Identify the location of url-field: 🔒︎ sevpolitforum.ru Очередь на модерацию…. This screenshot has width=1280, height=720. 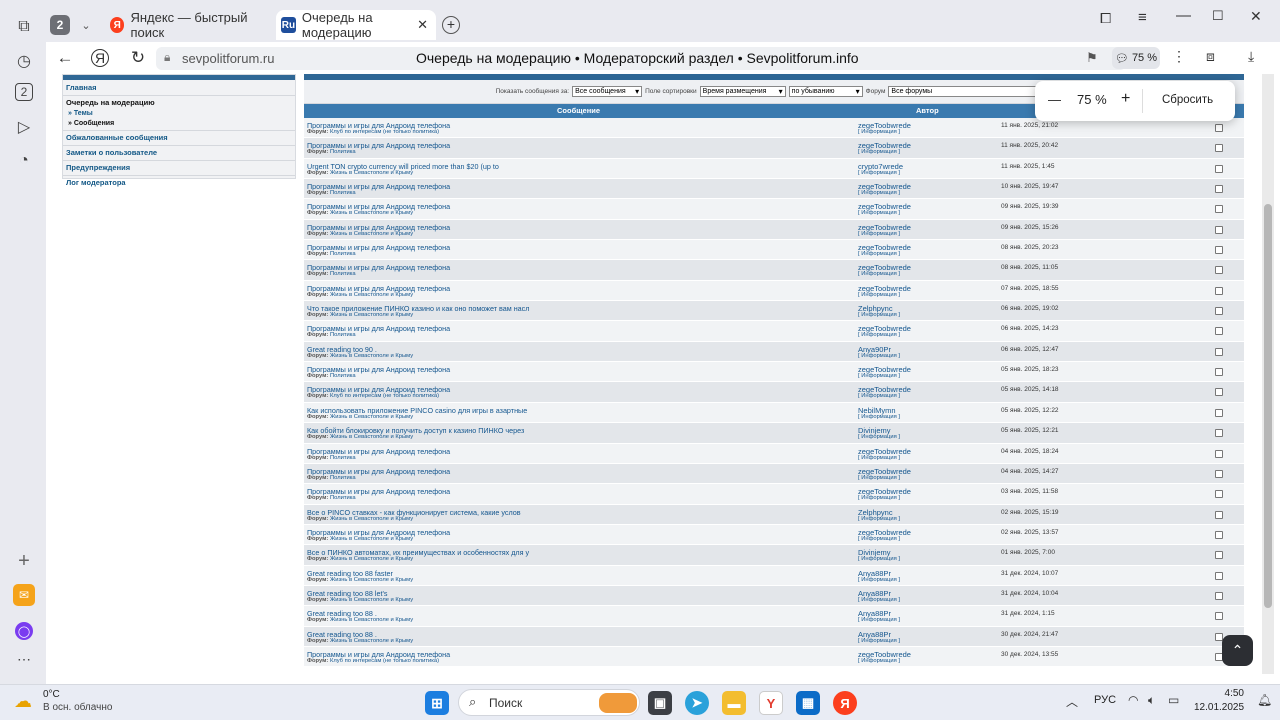
(641, 58).